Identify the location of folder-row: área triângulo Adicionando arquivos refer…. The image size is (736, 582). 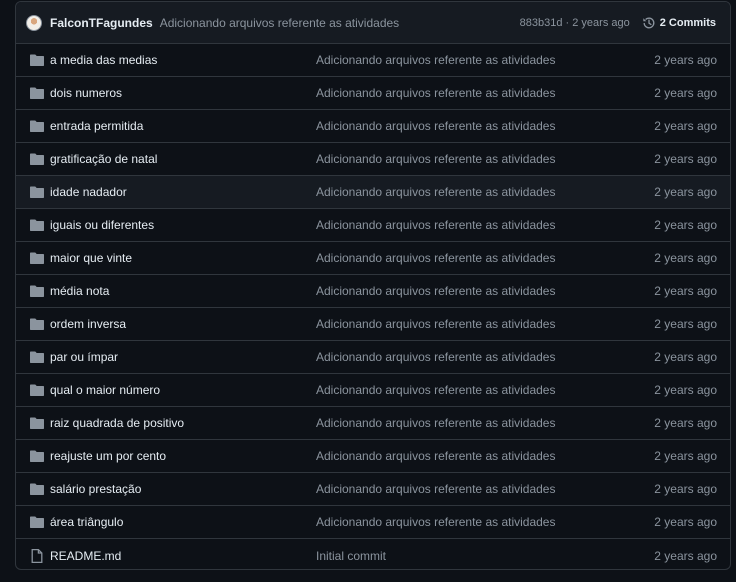
(373, 522).